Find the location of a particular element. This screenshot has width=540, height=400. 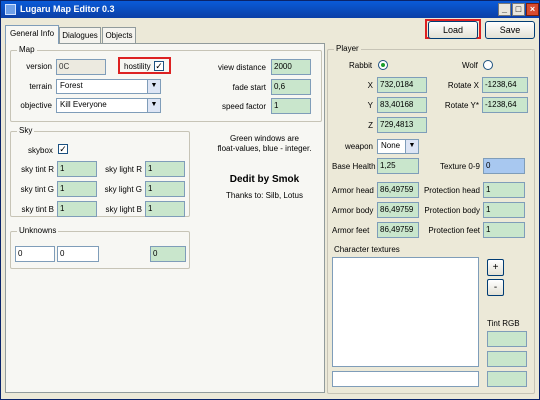

wolf-label: Wolf is located at coordinates (470, 65).